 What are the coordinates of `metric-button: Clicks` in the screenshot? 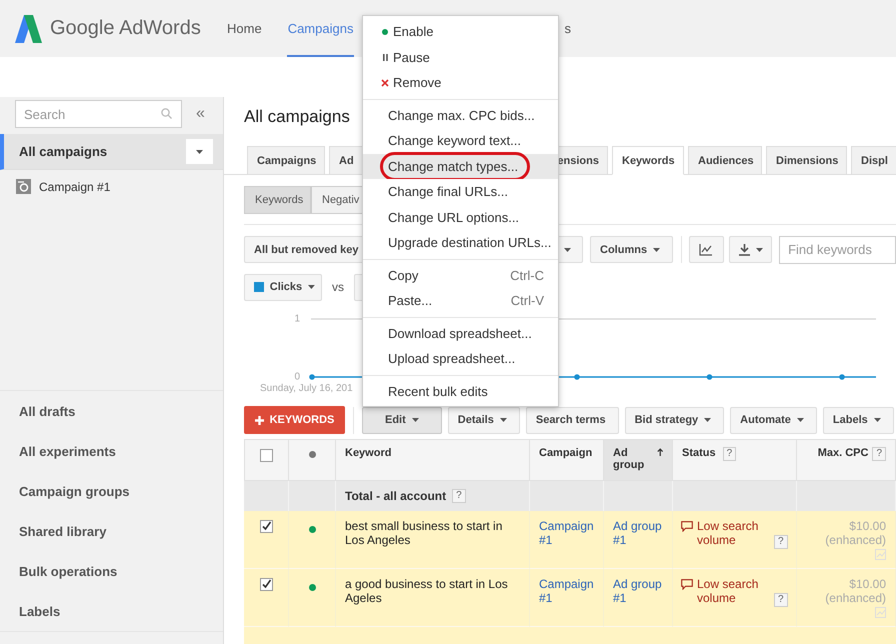 It's located at (283, 287).